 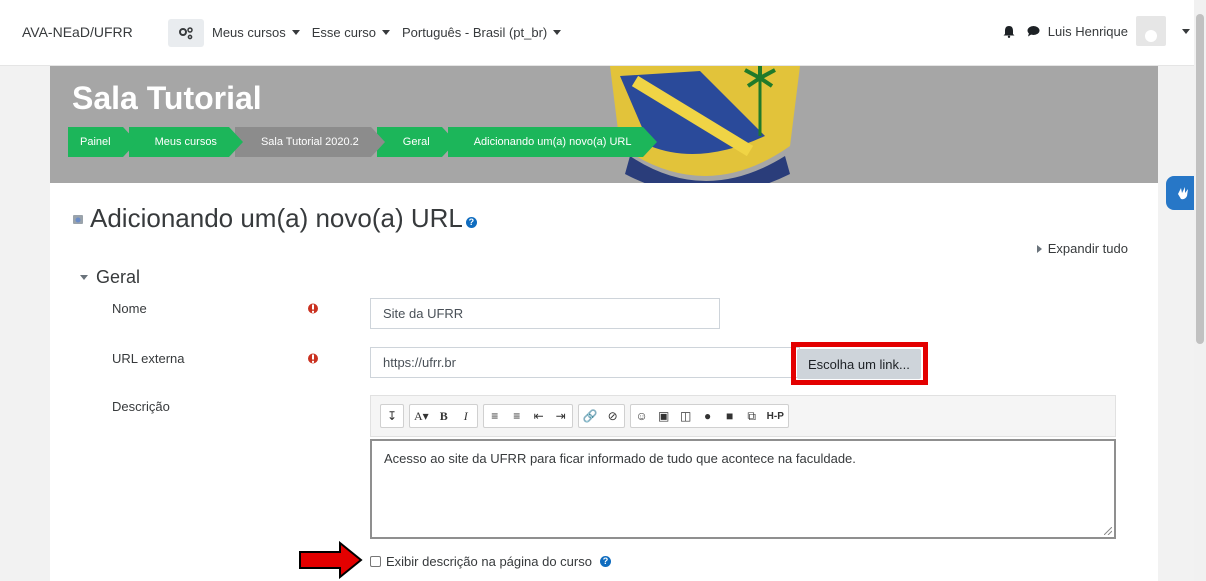 I want to click on user-nav: Luis Henrique, so click(x=1096, y=31).